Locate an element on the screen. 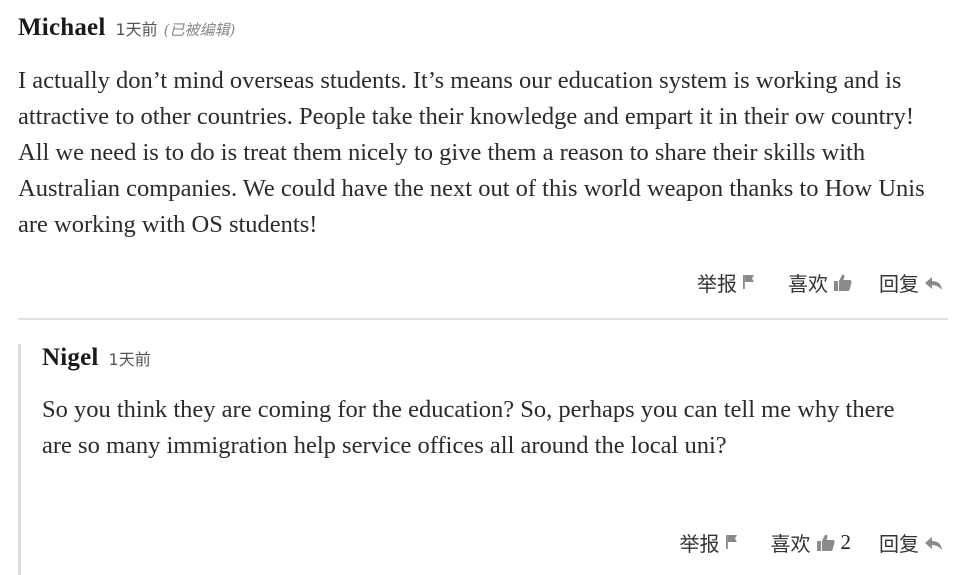  comment-author: Nigel is located at coordinates (70, 358).